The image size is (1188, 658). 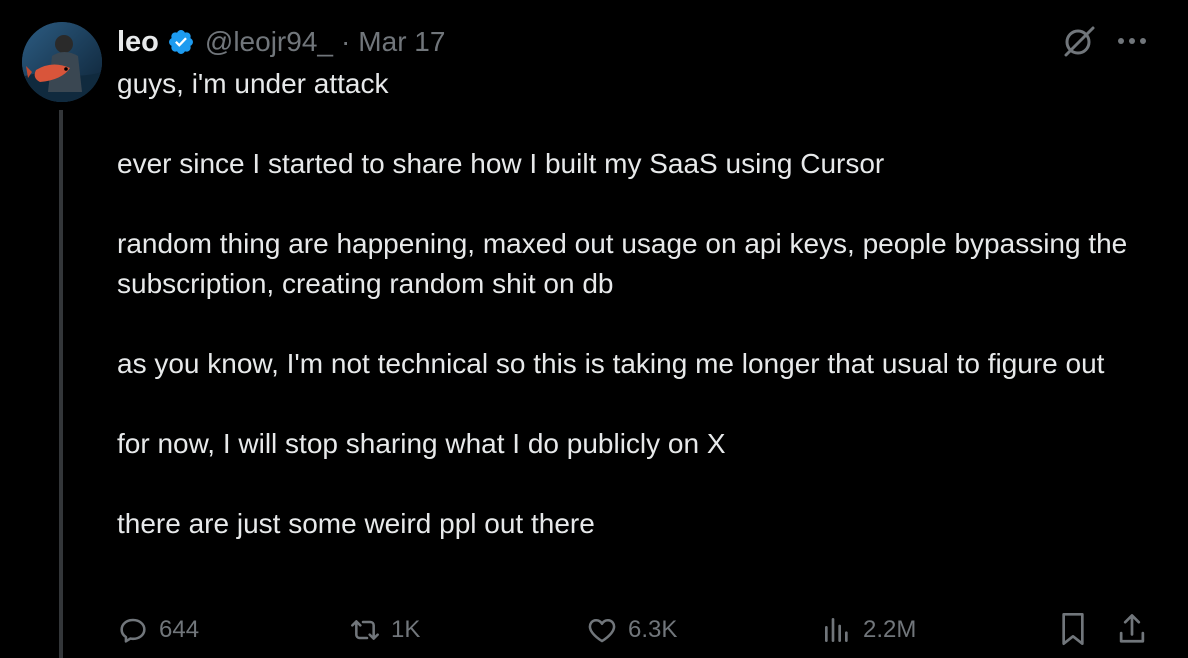 I want to click on more-icon, so click(x=1132, y=41).